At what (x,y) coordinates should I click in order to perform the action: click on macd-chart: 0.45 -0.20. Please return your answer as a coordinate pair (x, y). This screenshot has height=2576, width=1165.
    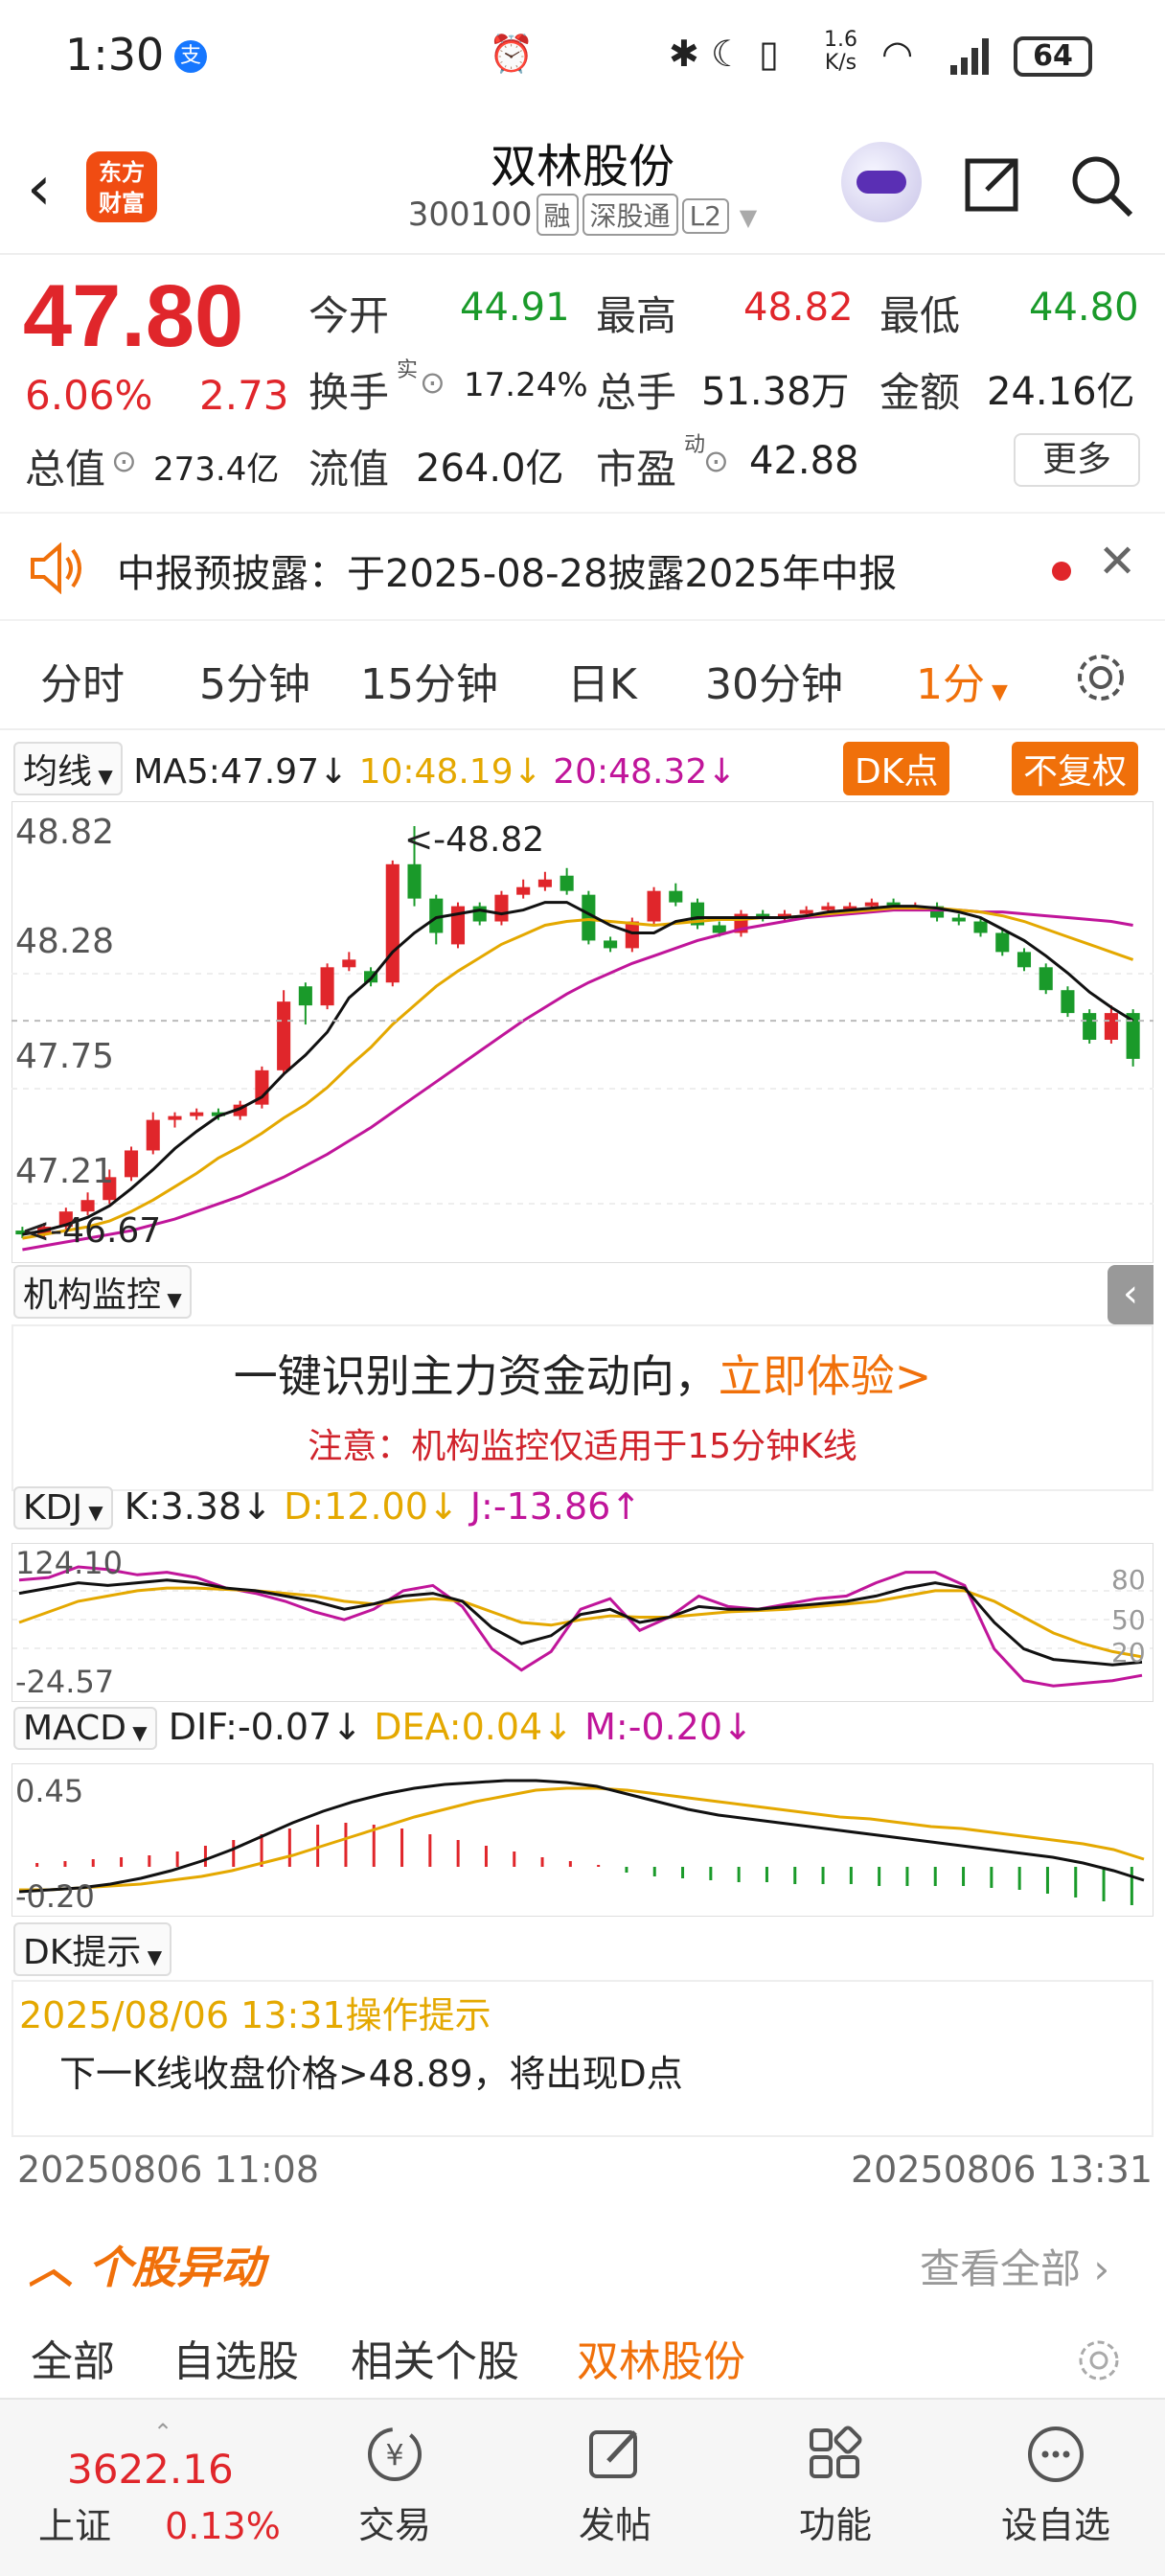
    Looking at the image, I should click on (582, 1840).